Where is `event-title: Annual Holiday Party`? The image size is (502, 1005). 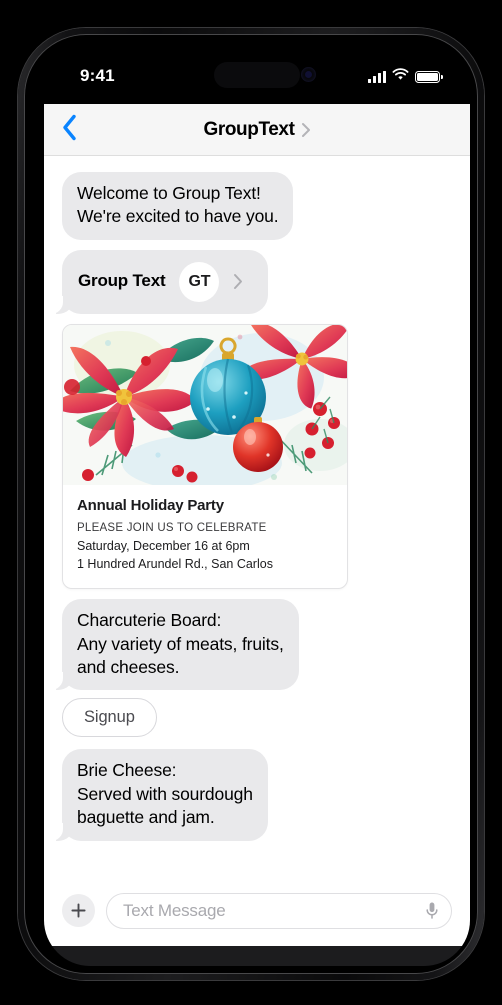
event-title: Annual Holiday Party is located at coordinates (150, 505).